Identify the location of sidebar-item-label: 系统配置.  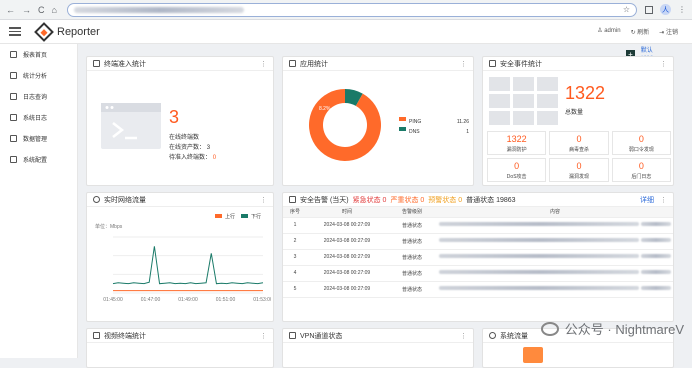
(35, 161).